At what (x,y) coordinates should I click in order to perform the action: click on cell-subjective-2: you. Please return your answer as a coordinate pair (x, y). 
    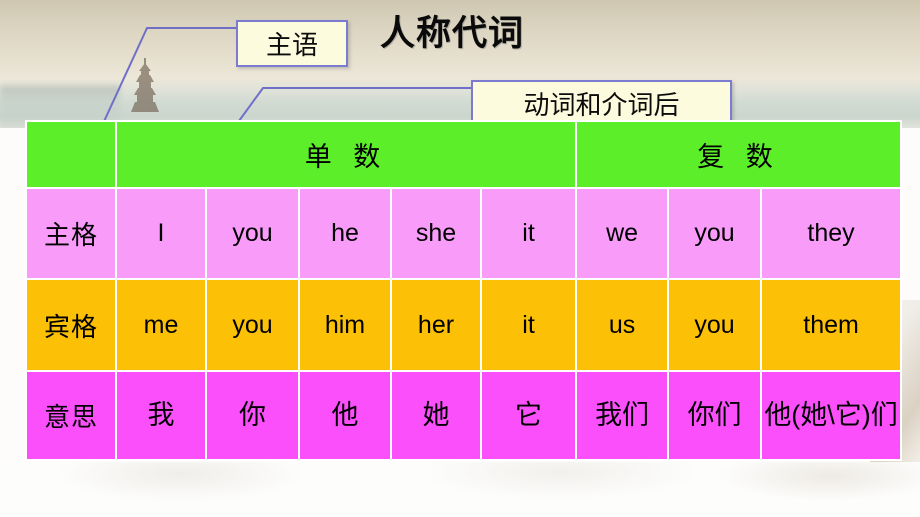
    Looking at the image, I should click on (252, 233).